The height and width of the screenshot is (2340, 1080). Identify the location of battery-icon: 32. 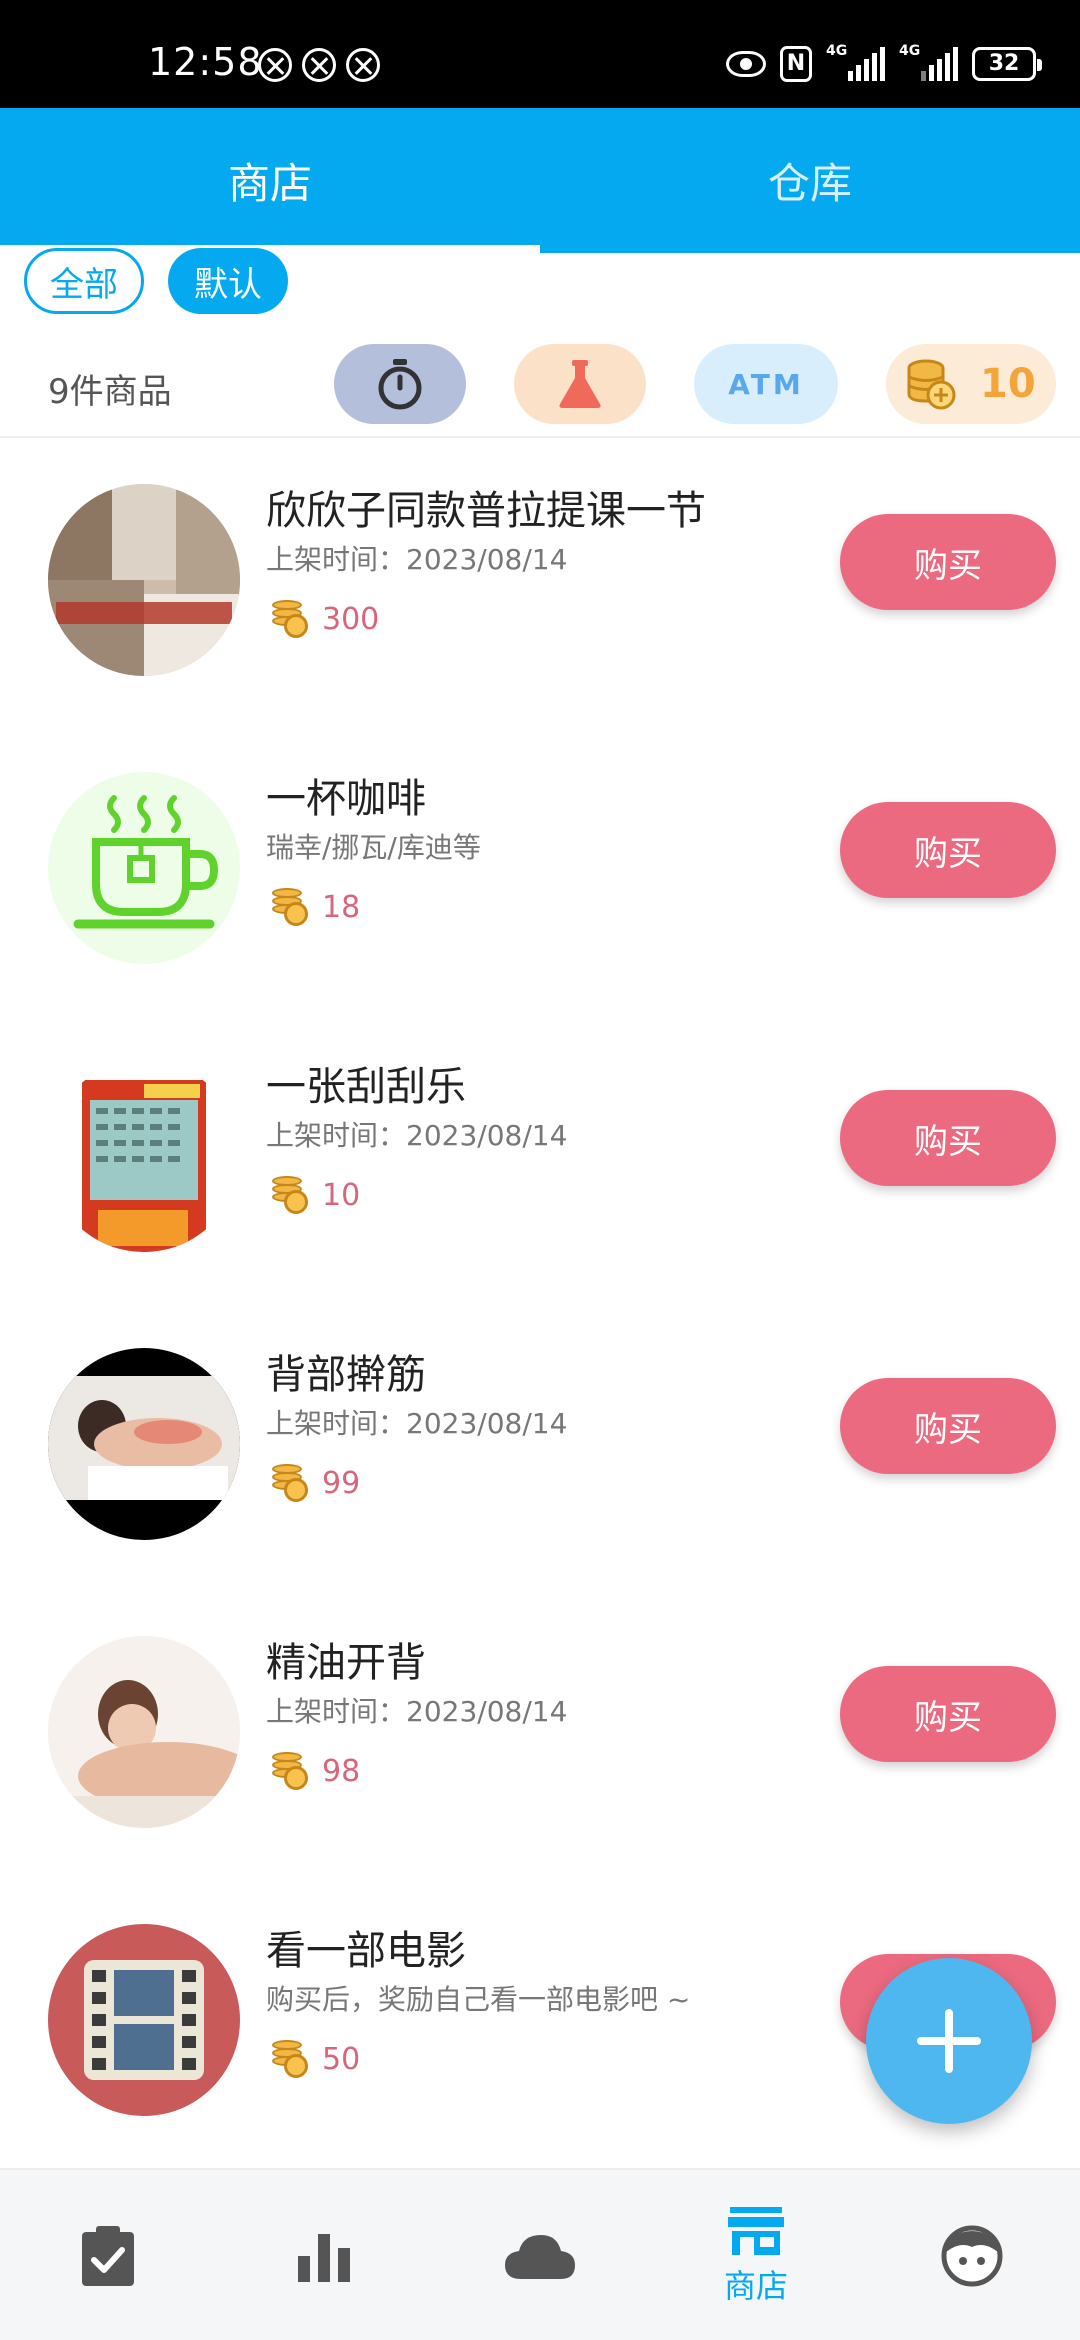
(1007, 64).